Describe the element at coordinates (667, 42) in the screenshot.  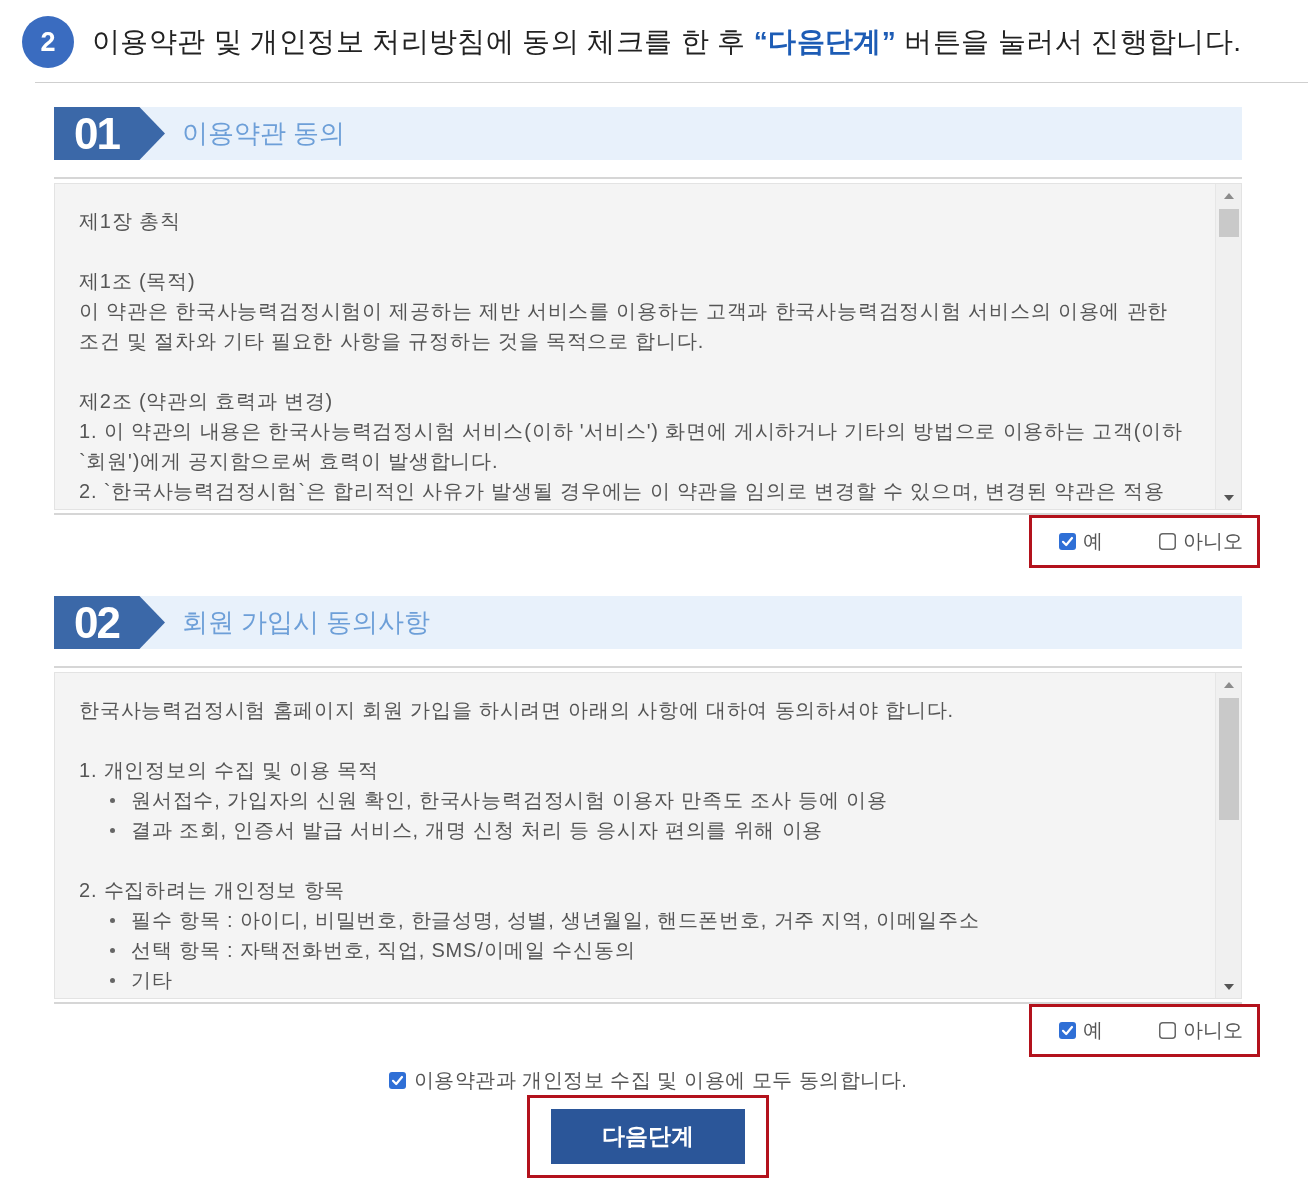
I see `instruction-text: 이용약관 및 개인정보 처리방침에 동의 체크를 한 후 “다음단계” 버튼을 눌러서 진행합니다.` at that location.